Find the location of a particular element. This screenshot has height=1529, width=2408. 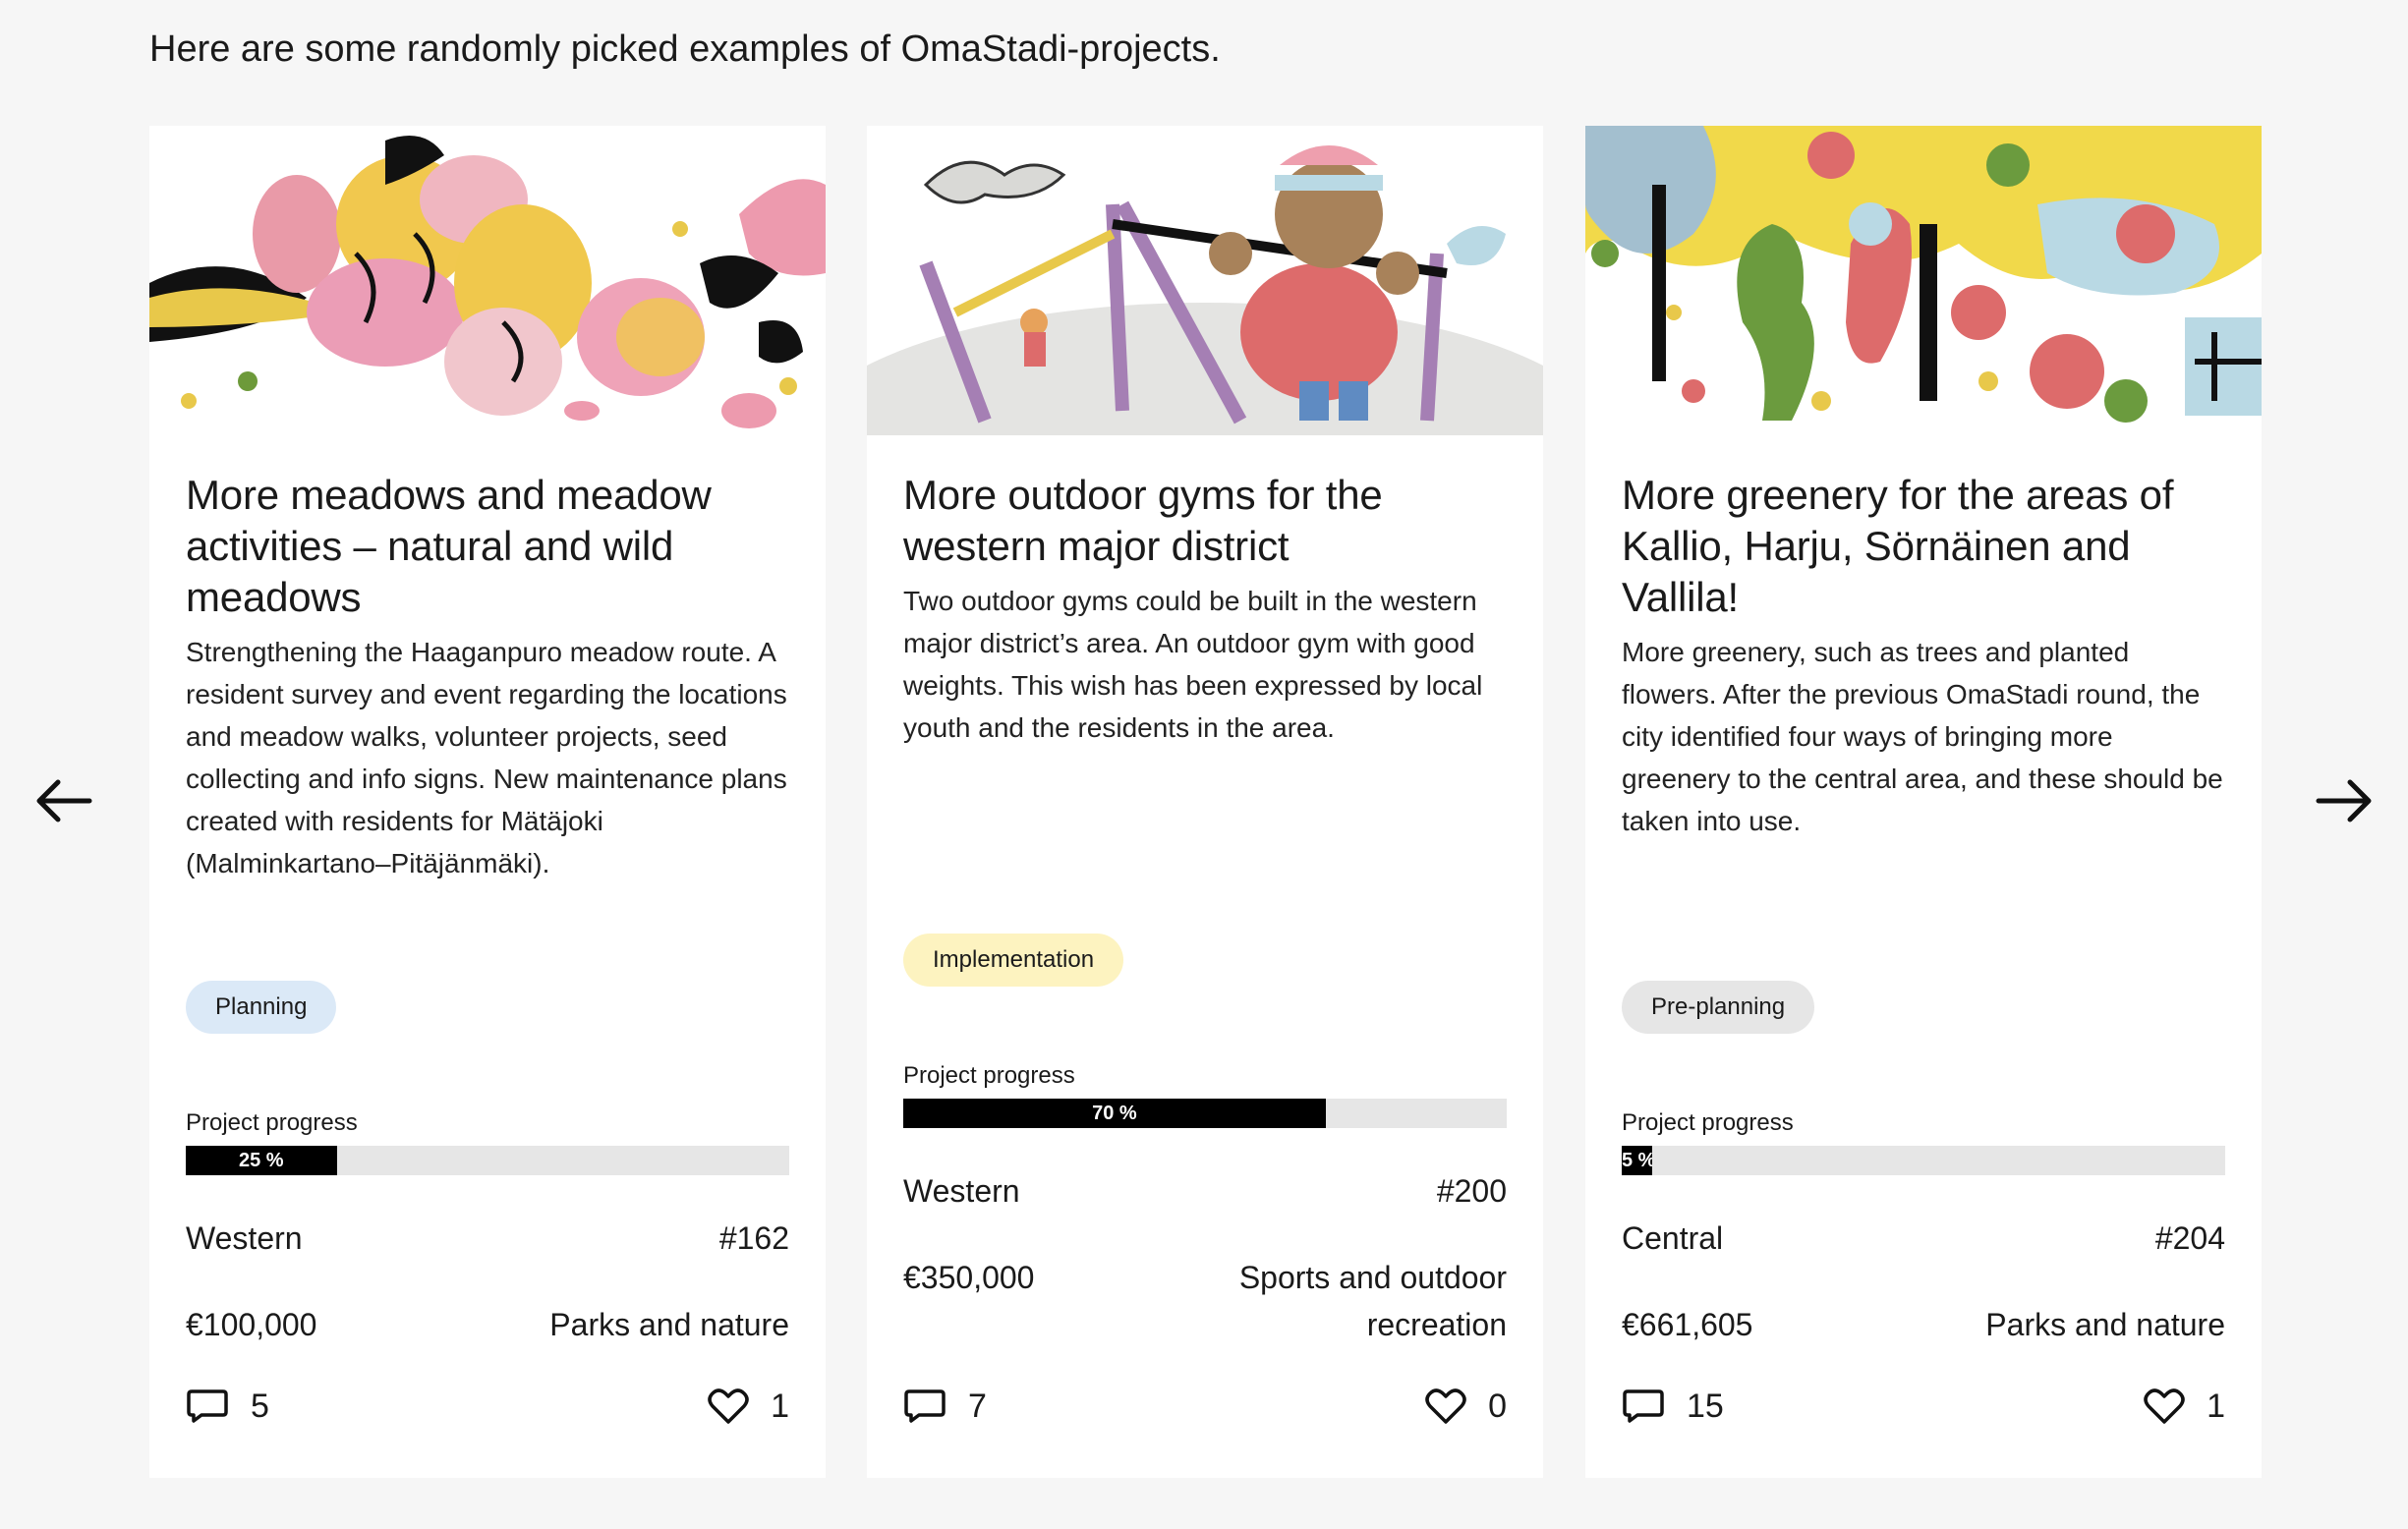

arrow-left-icon is located at coordinates (64, 800).